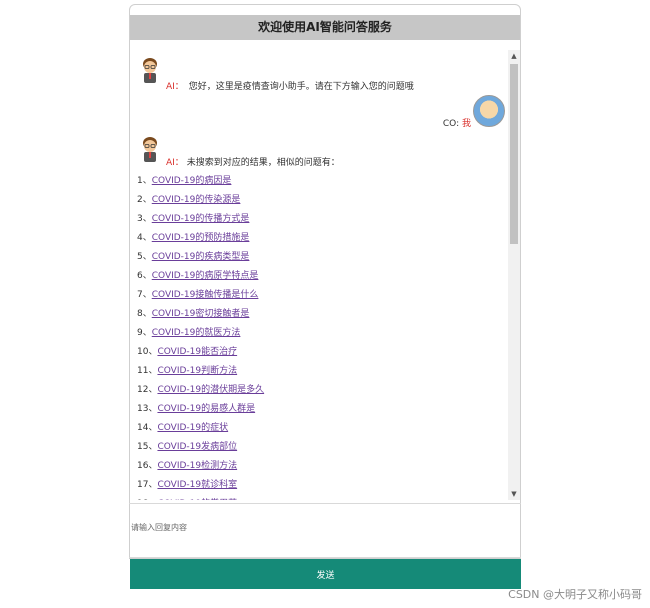  What do you see at coordinates (325, 27) in the screenshot?
I see `page-title: 欢迎使用AI智能问答服务` at bounding box center [325, 27].